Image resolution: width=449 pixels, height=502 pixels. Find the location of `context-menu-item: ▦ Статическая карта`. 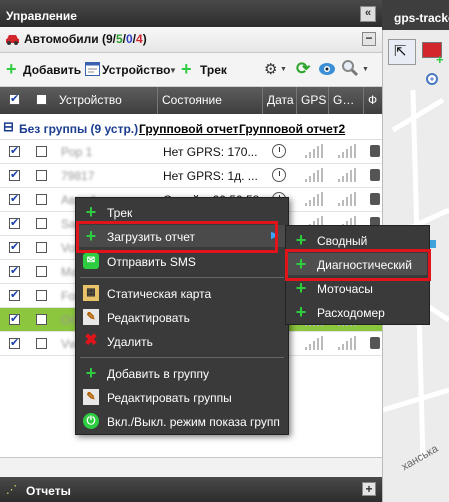

context-menu-item: ▦ Статическая карта is located at coordinates (182, 293).